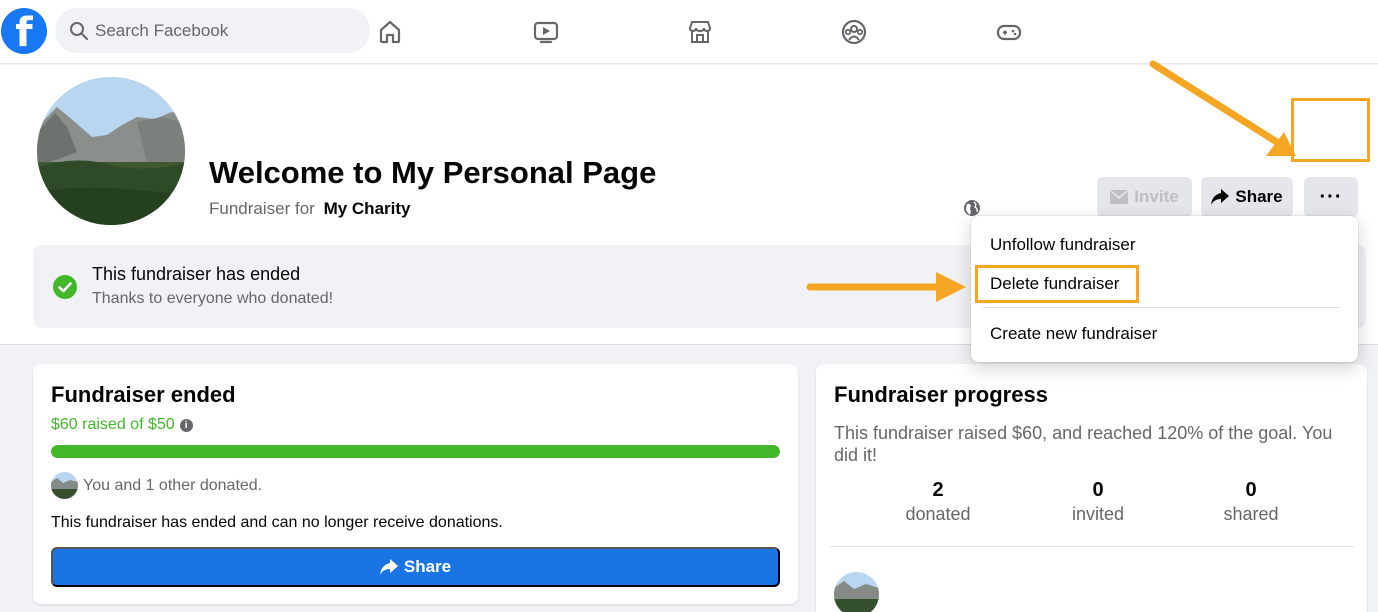  Describe the element at coordinates (186, 425) in the screenshot. I see `info-icon: i` at that location.